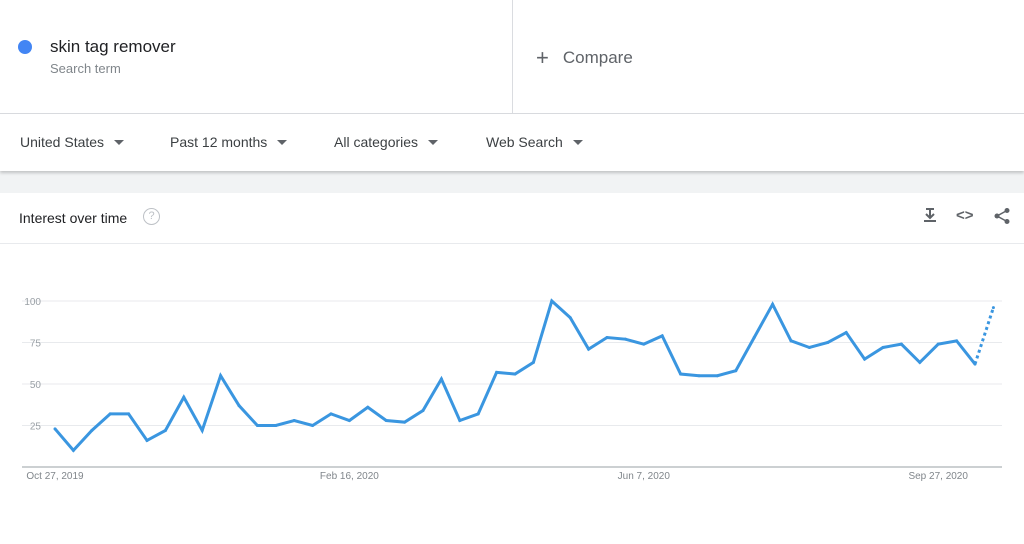 This screenshot has width=1024, height=544. What do you see at coordinates (984, 336) in the screenshot?
I see `partial-data-line` at bounding box center [984, 336].